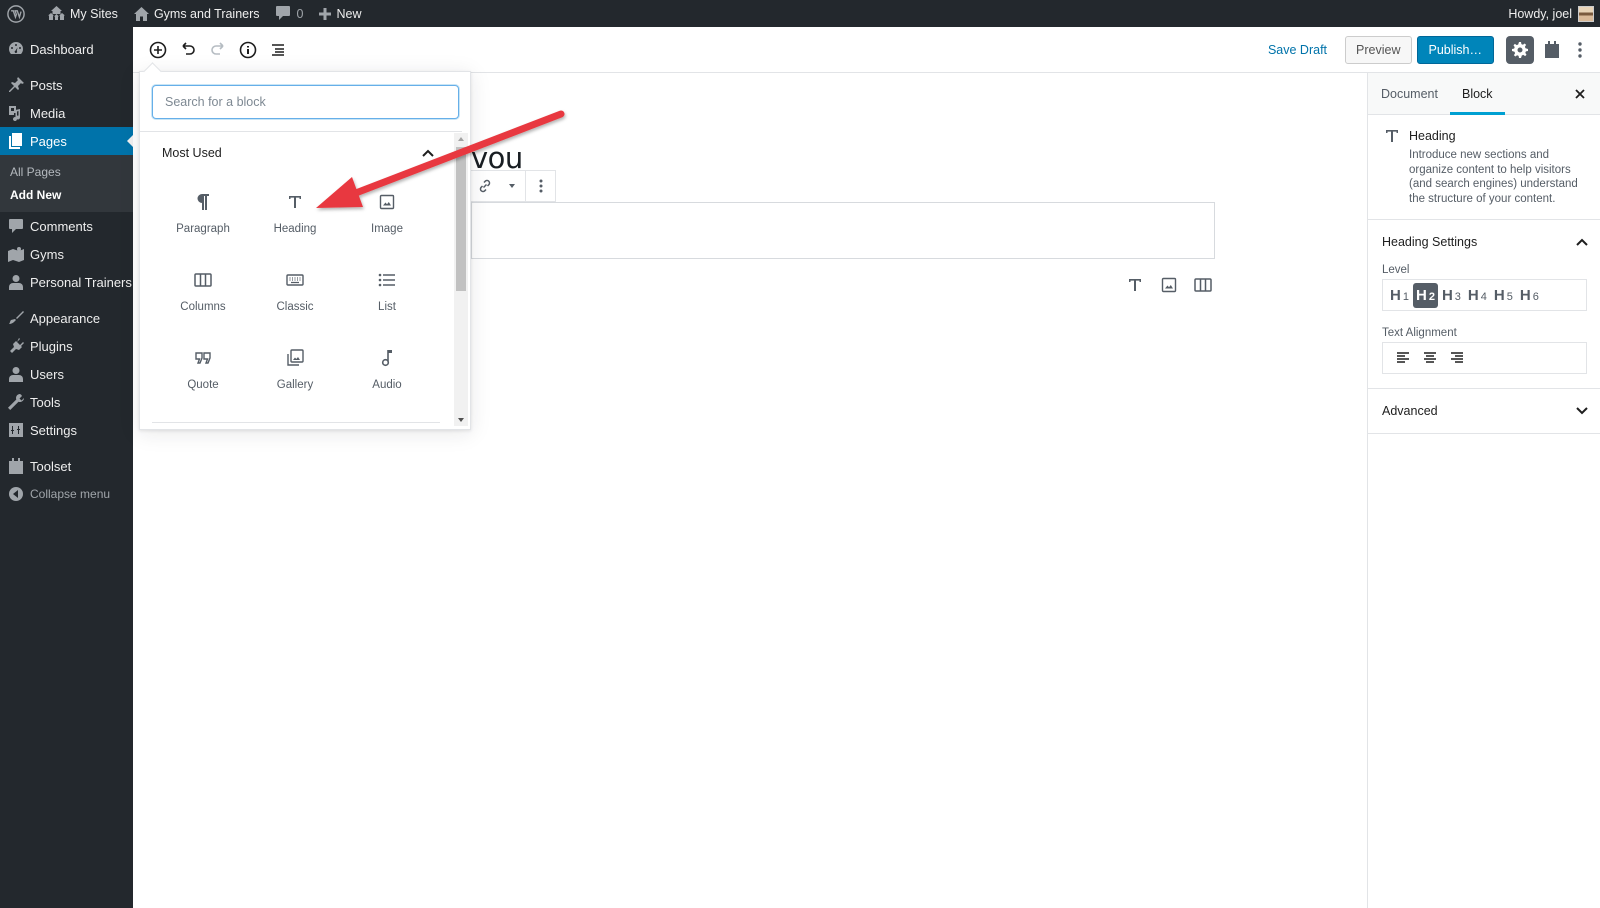 The height and width of the screenshot is (908, 1600). Describe the element at coordinates (290, 13) in the screenshot. I see `comments-menu: 0` at that location.